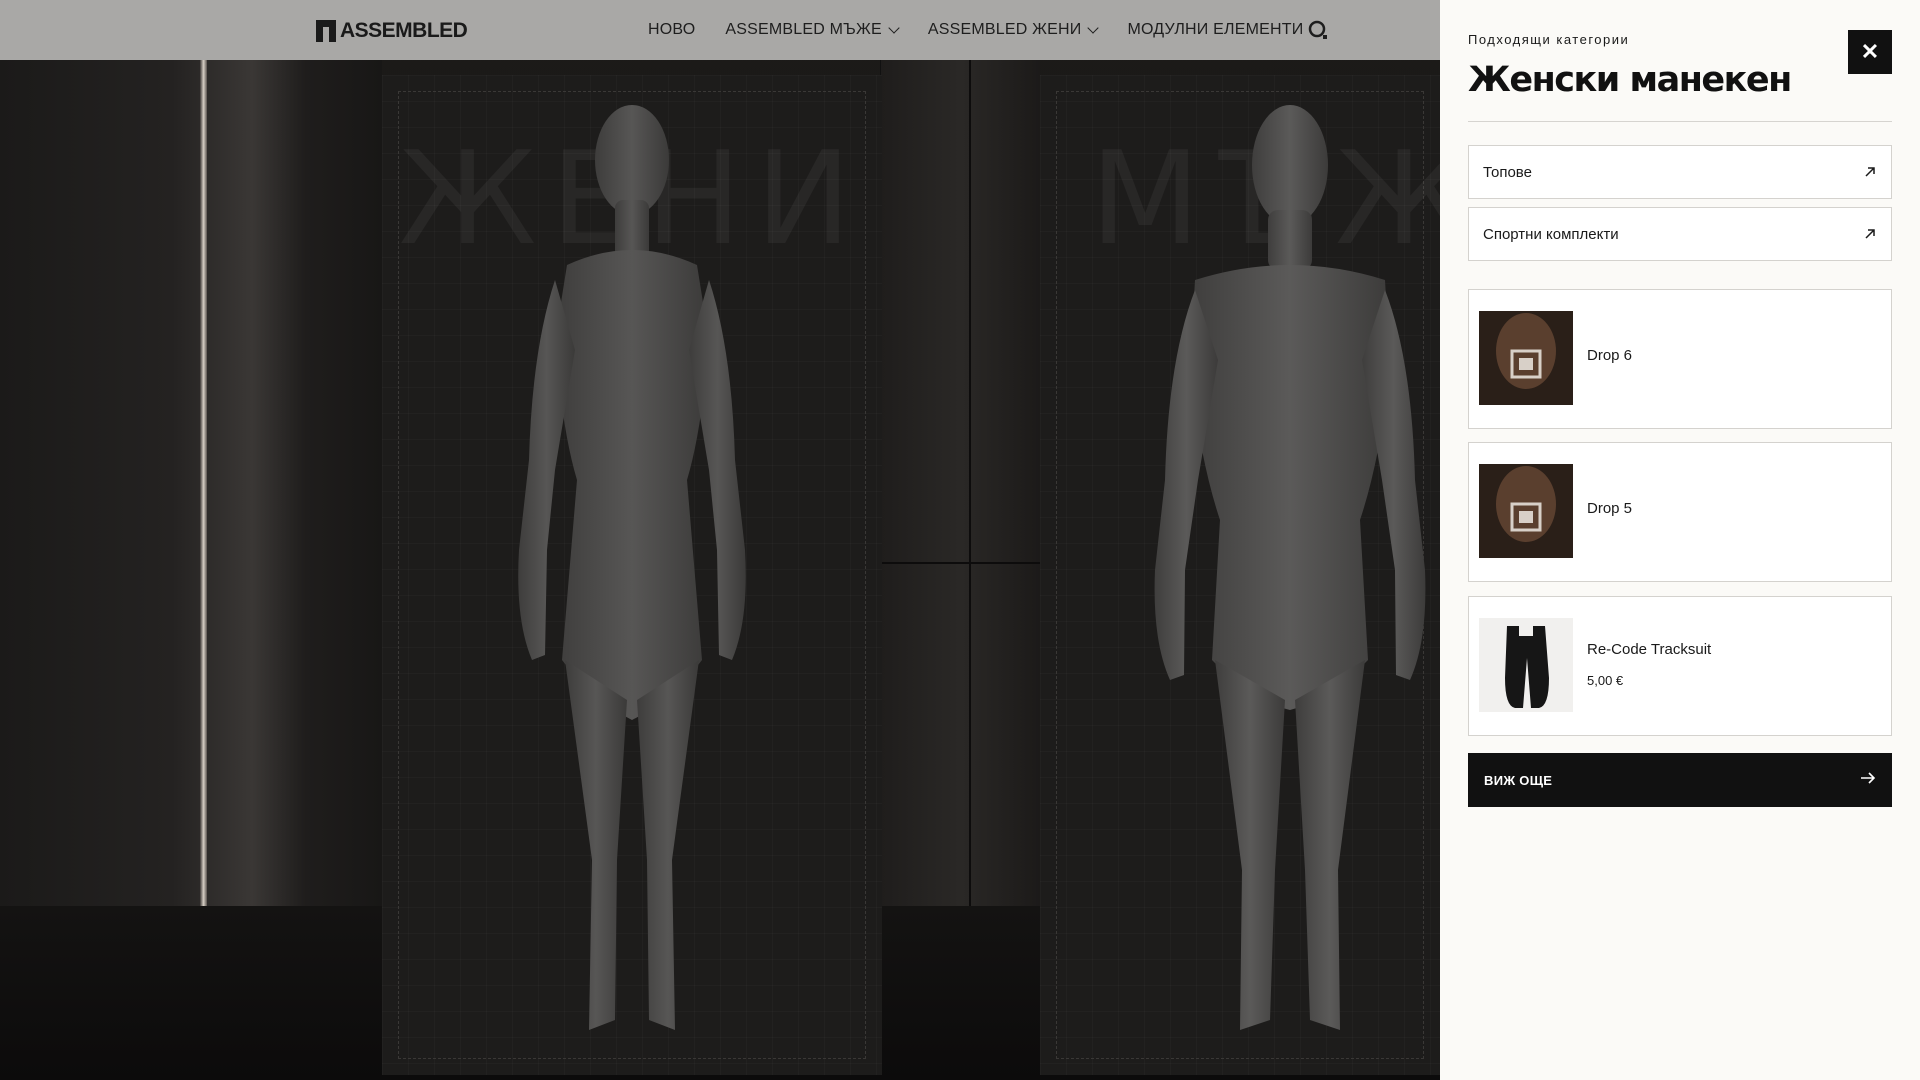 The width and height of the screenshot is (1920, 1080). What do you see at coordinates (1680, 359) in the screenshot?
I see `product-card-drop-6: Drop 6` at bounding box center [1680, 359].